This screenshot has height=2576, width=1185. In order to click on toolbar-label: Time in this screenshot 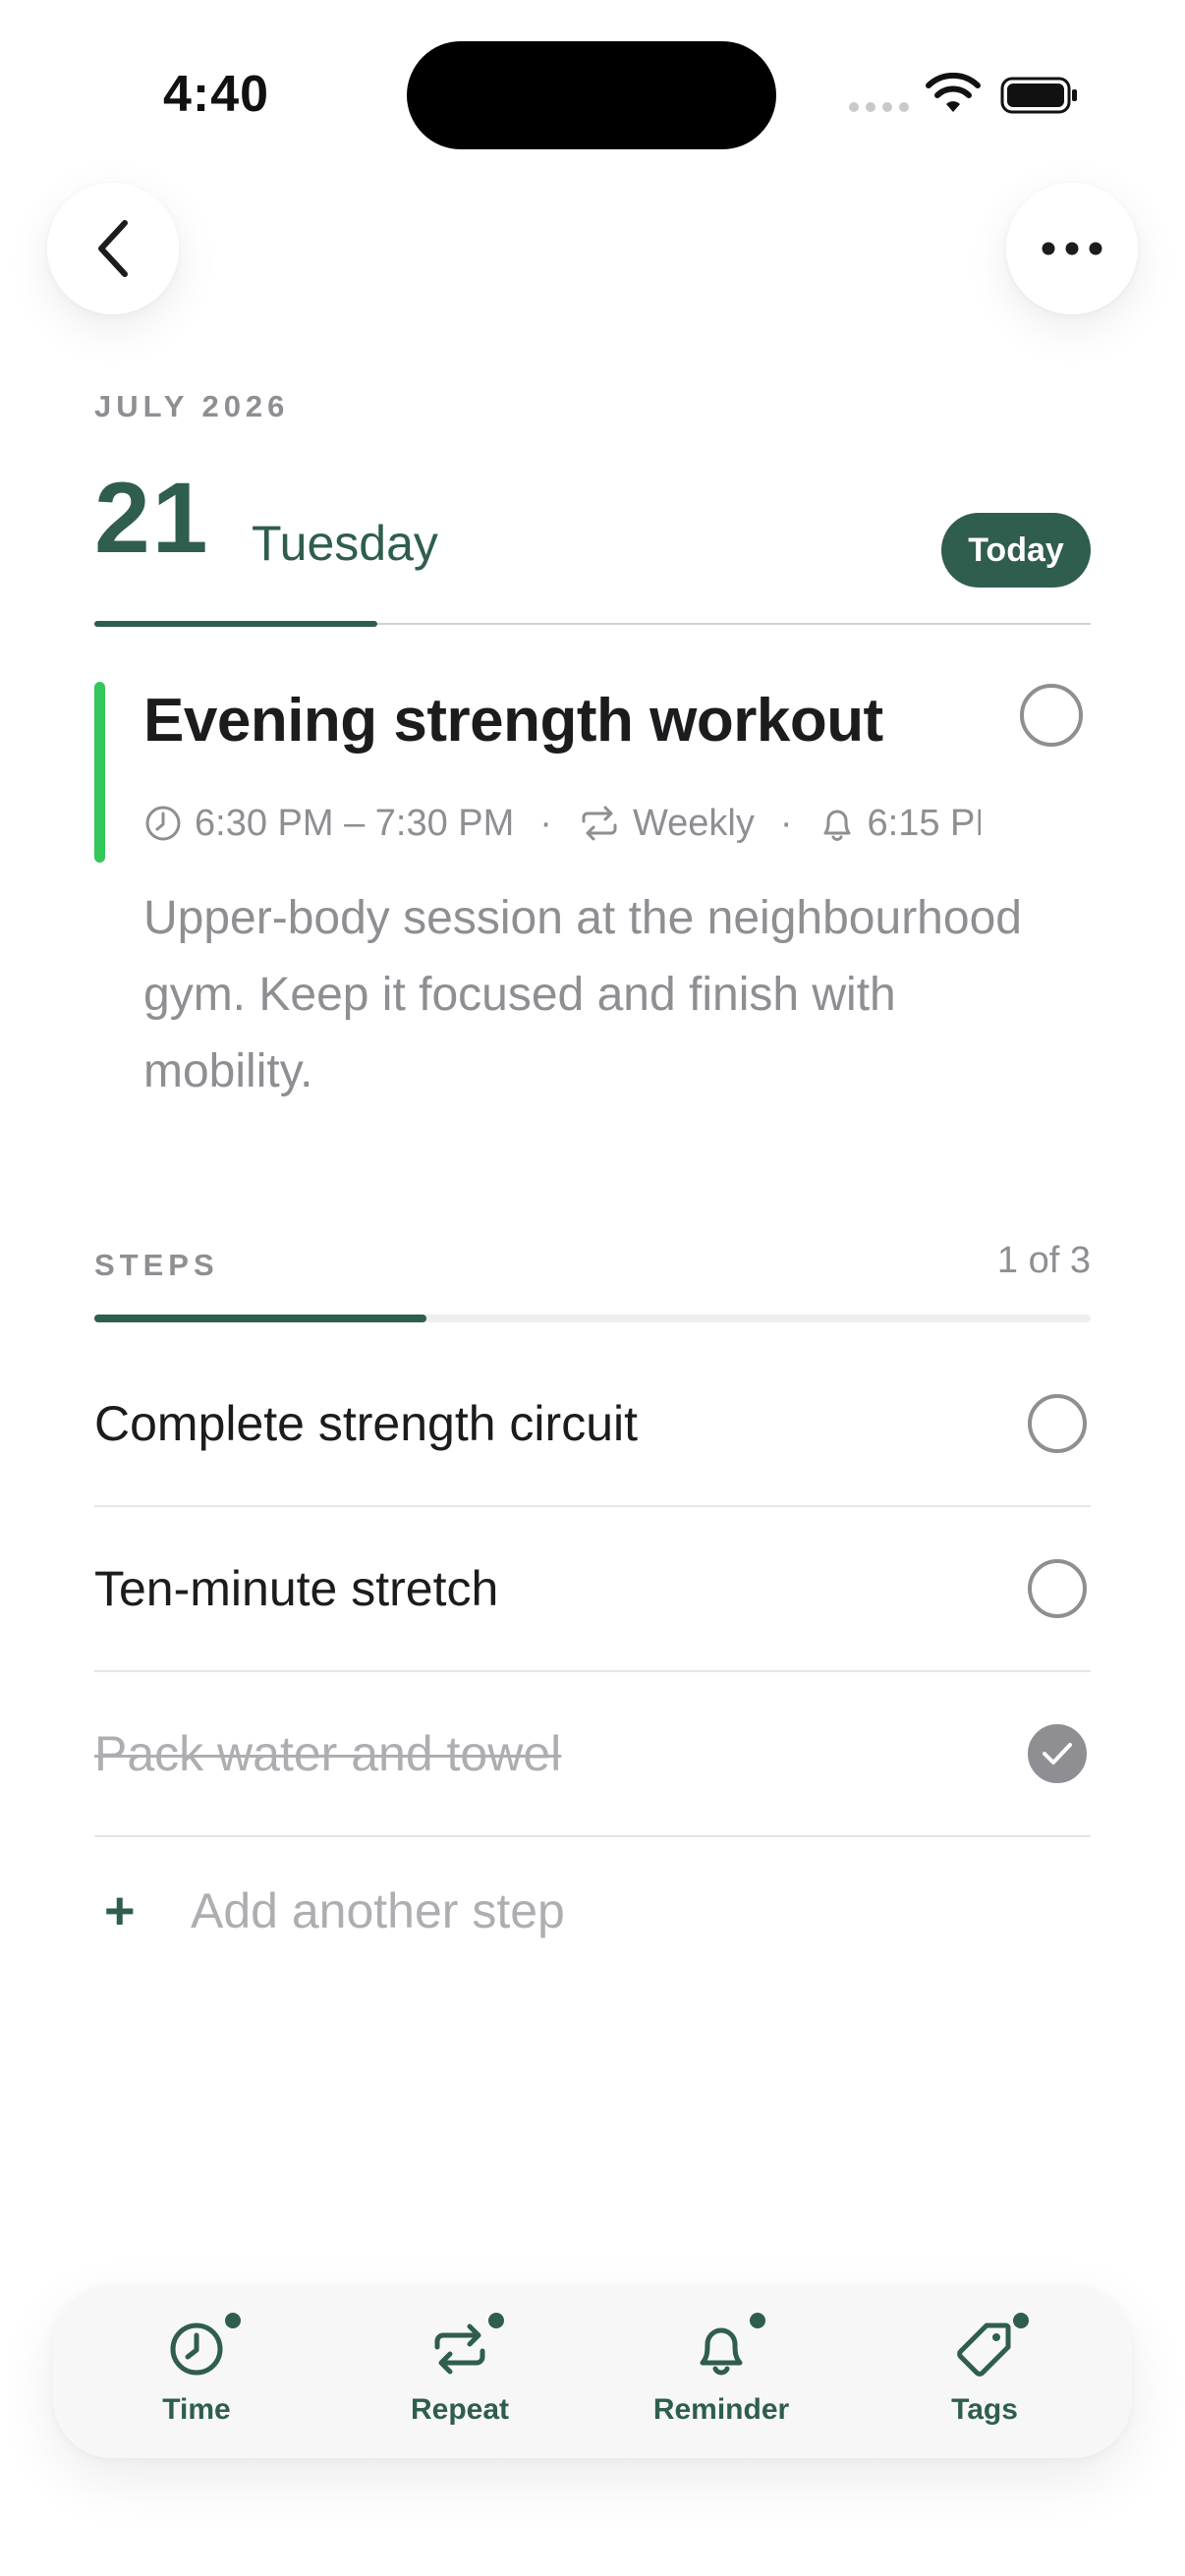, I will do `click(197, 2409)`.